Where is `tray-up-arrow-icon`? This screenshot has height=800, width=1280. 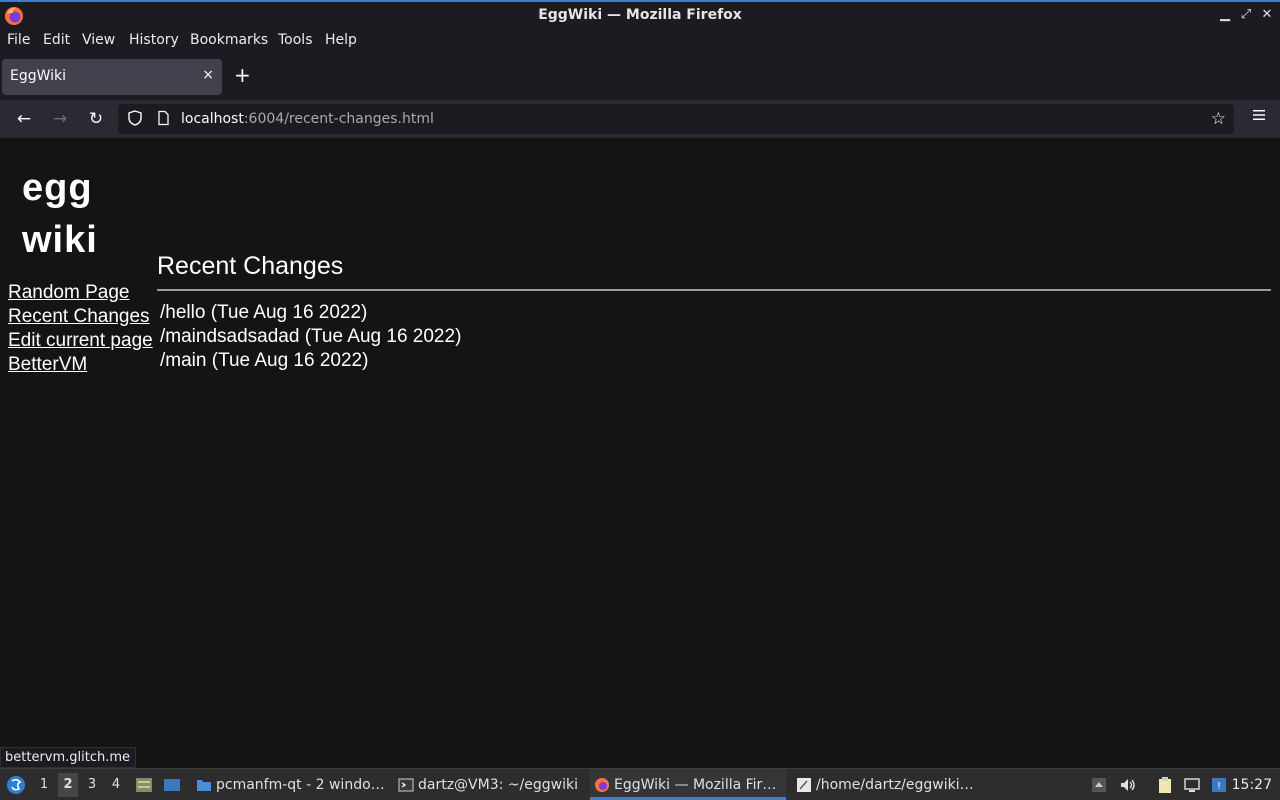 tray-up-arrow-icon is located at coordinates (1099, 785).